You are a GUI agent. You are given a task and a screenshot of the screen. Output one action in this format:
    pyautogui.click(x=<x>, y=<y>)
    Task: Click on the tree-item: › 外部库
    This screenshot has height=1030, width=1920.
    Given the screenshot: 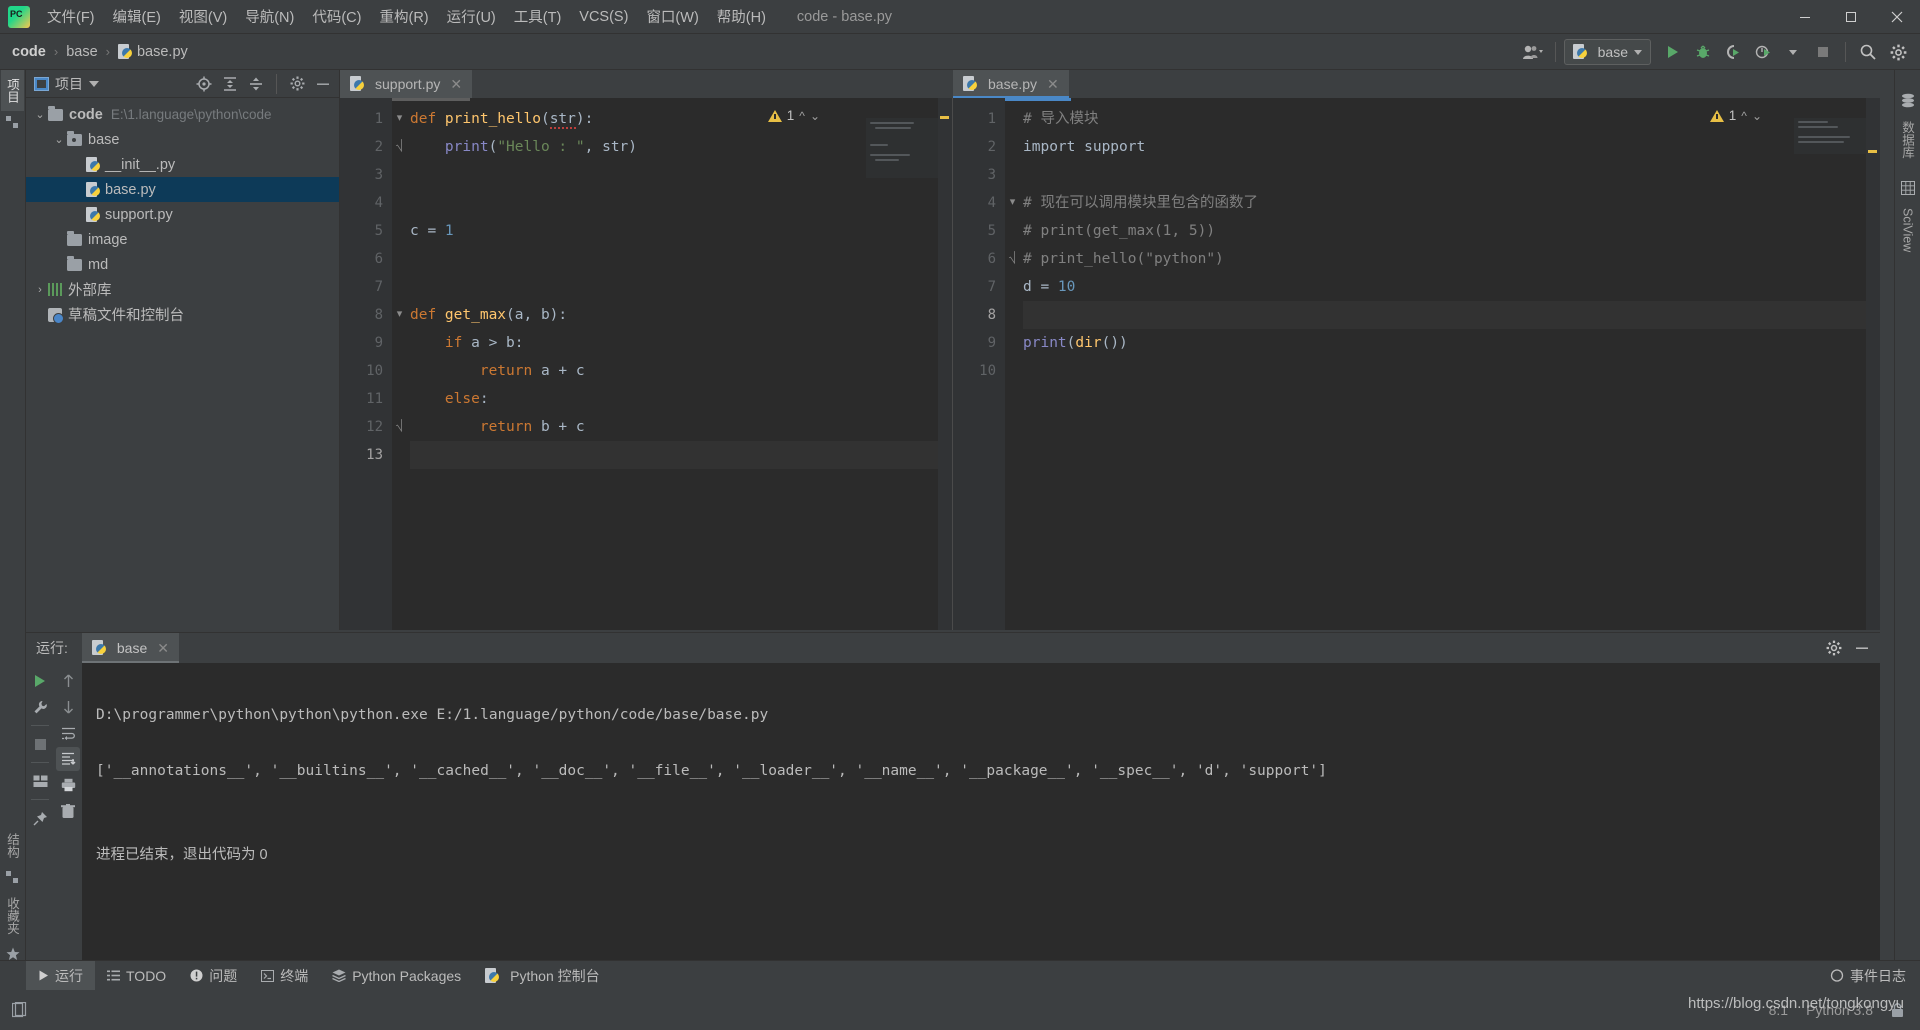 What is the action you would take?
    pyautogui.click(x=182, y=289)
    